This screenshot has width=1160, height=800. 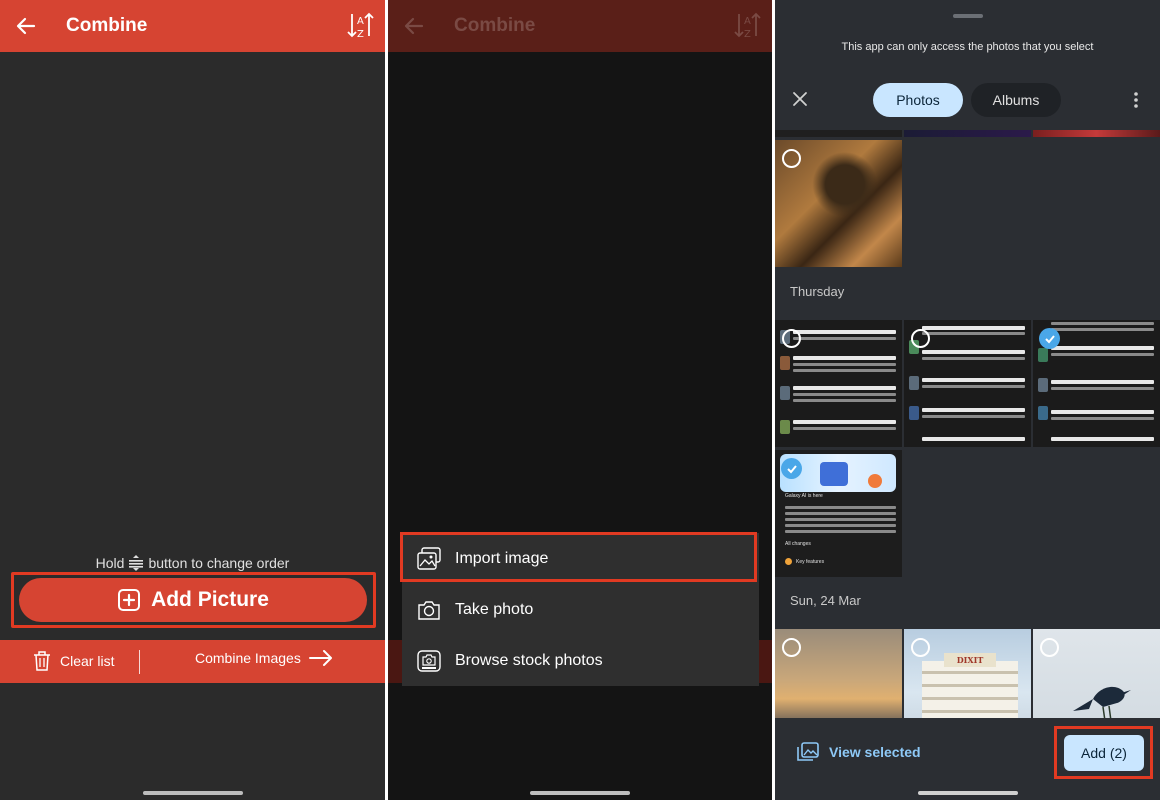 What do you see at coordinates (798, 544) in the screenshot?
I see `all-changes-label: All changes` at bounding box center [798, 544].